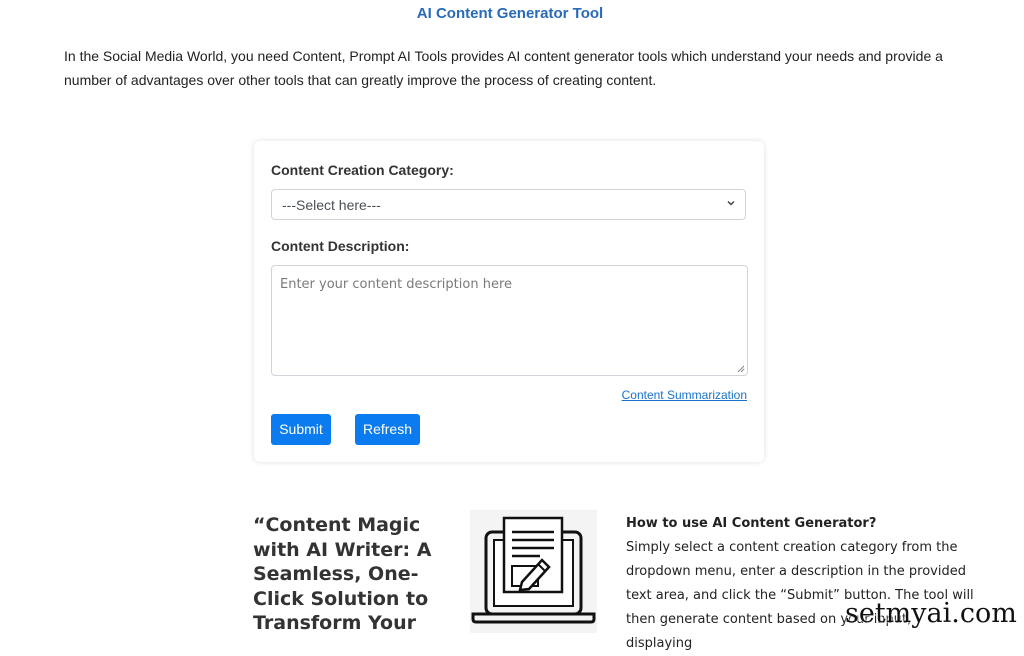 This screenshot has width=1024, height=656. I want to click on how-to-title: How to use AI Content Generator?, so click(751, 523).